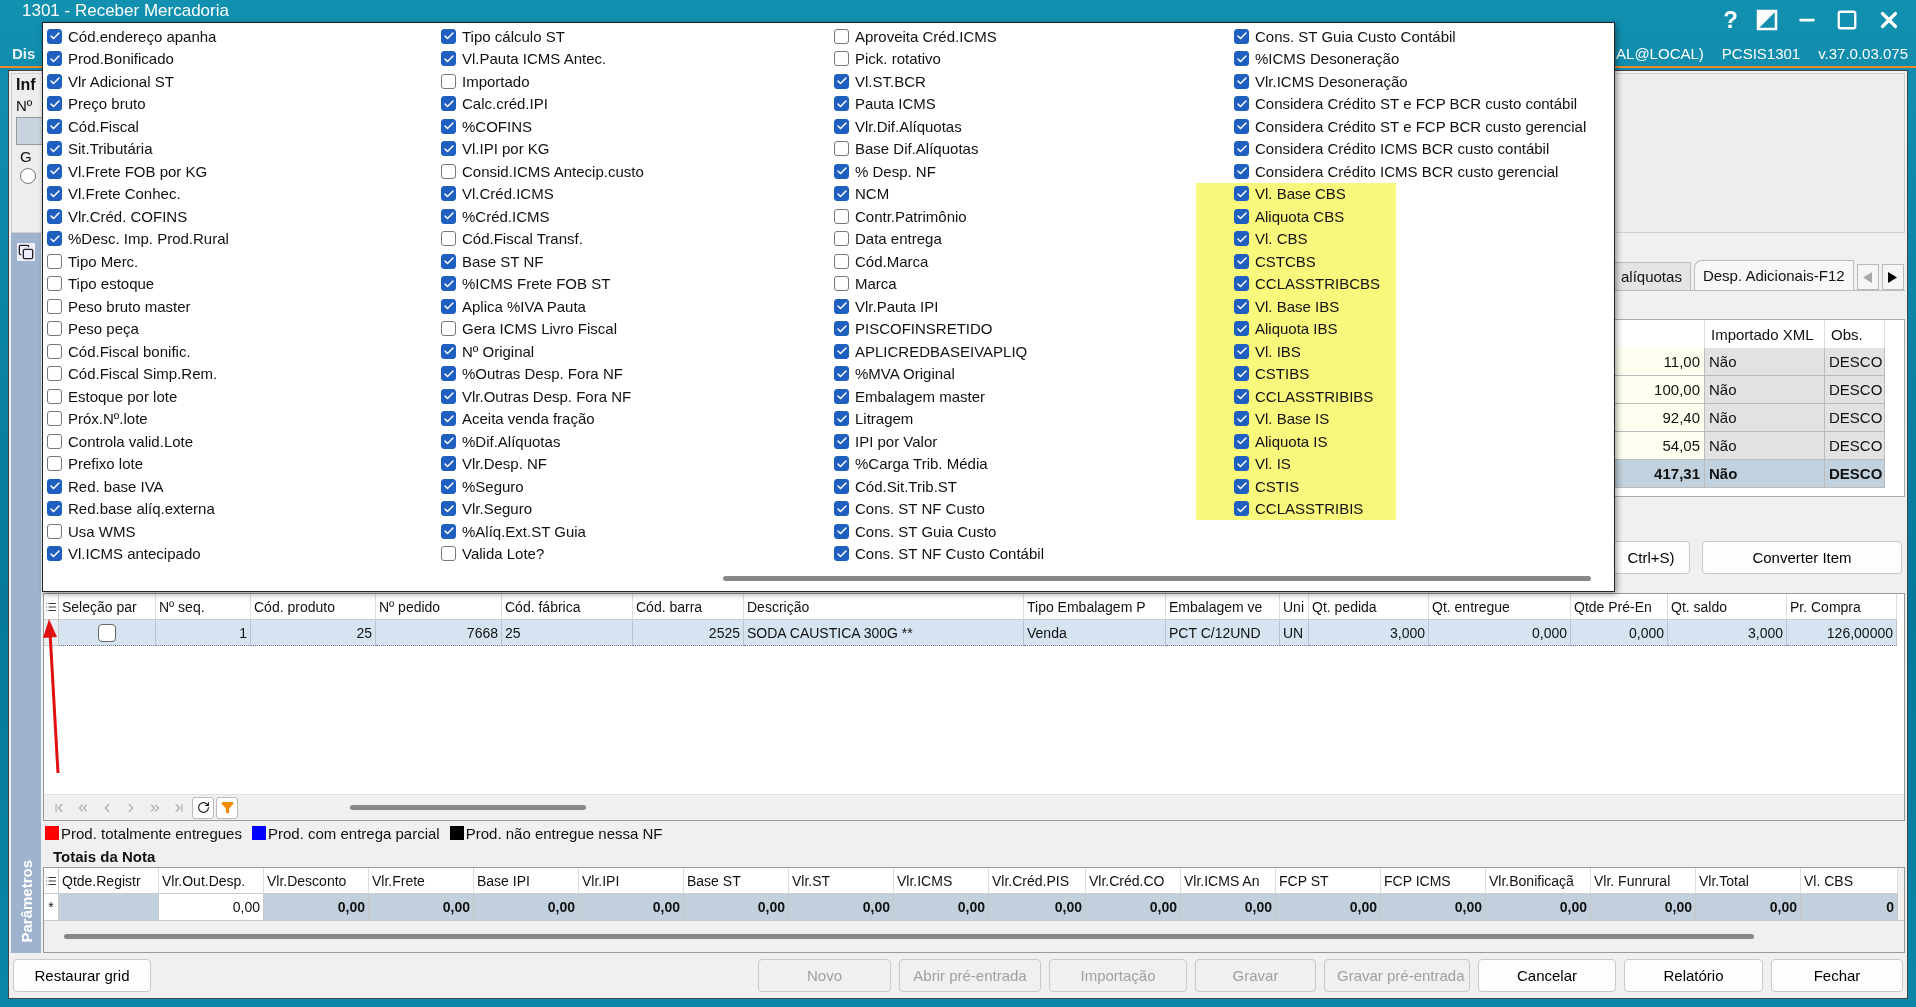 This screenshot has height=1007, width=1916. I want to click on column-option: Tipo Merc., so click(244, 261).